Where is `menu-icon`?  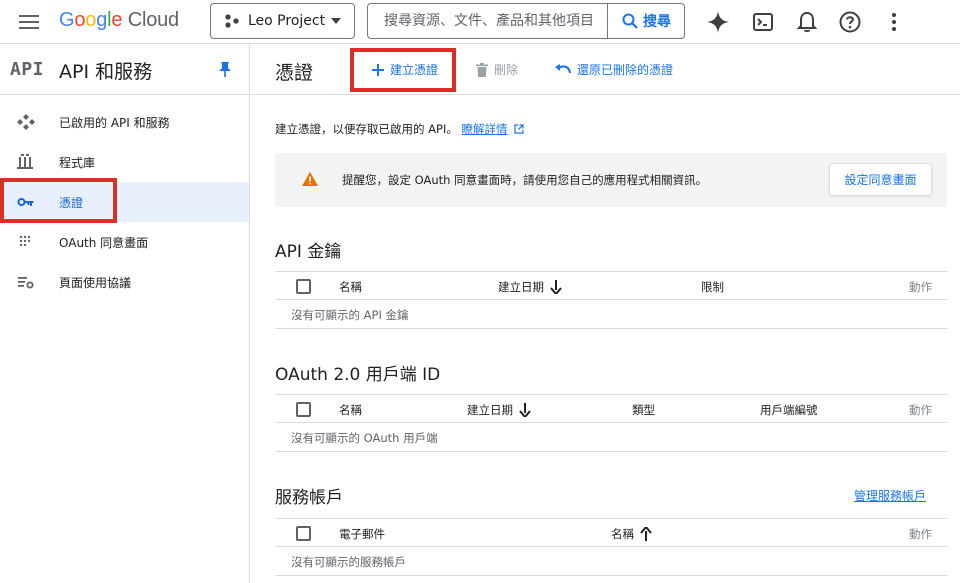 menu-icon is located at coordinates (29, 22).